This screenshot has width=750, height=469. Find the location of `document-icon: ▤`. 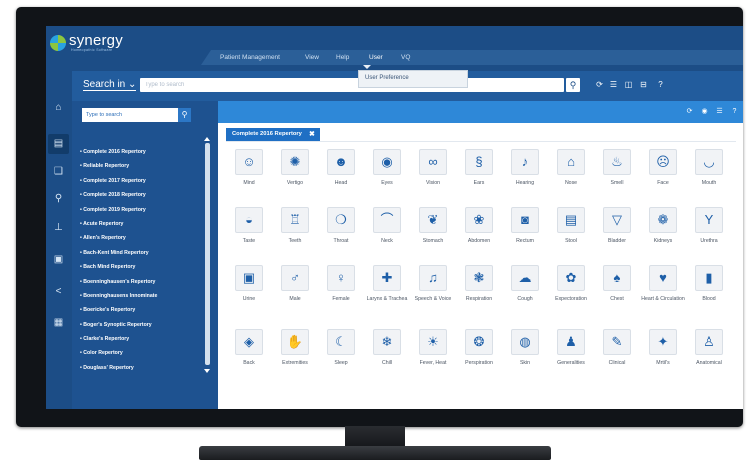

document-icon: ▤ is located at coordinates (58, 144).